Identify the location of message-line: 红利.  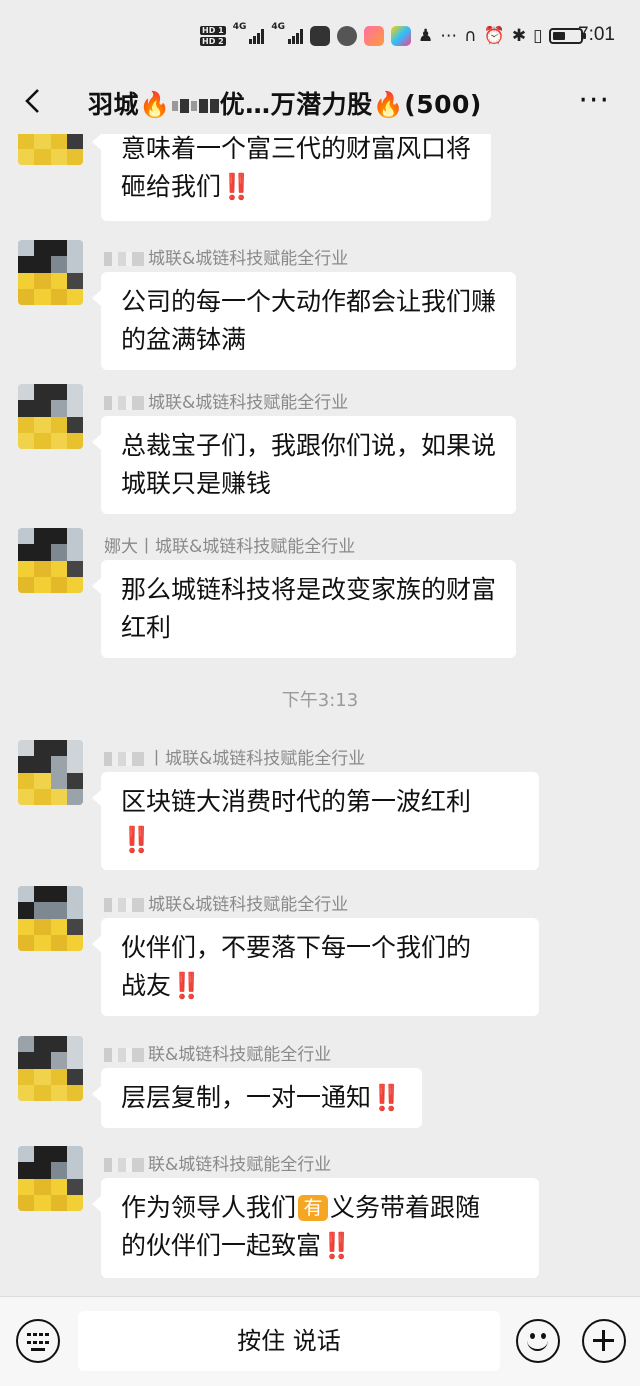
(146, 627).